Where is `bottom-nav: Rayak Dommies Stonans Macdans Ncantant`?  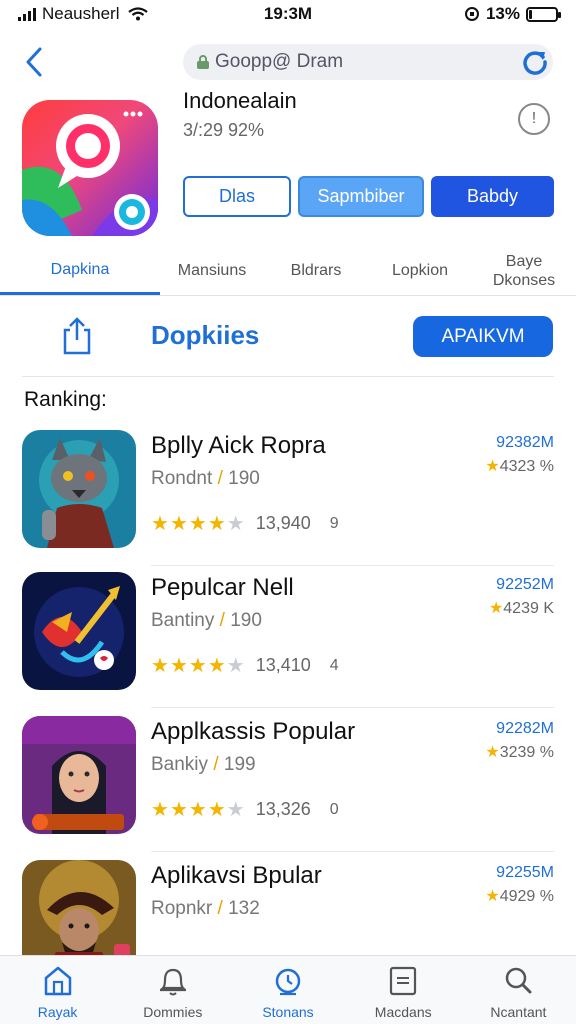 bottom-nav: Rayak Dommies Stonans Macdans Ncantant is located at coordinates (288, 989).